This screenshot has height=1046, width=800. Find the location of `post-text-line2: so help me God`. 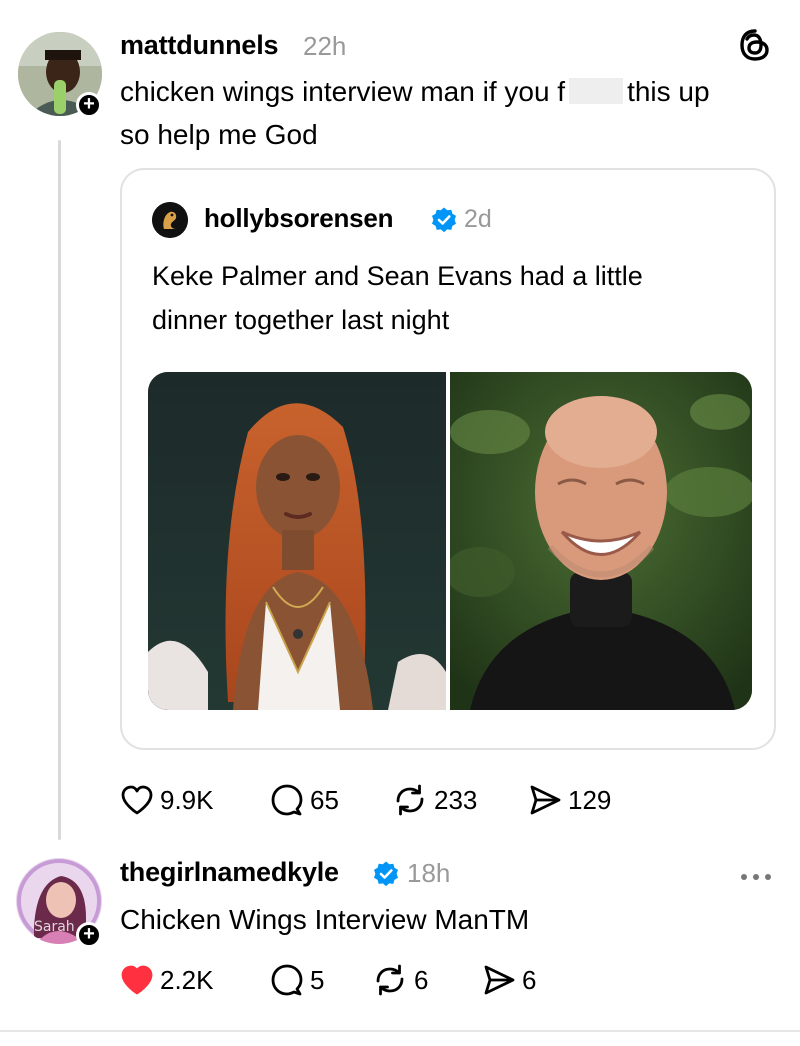

post-text-line2: so help me God is located at coordinates (219, 134).